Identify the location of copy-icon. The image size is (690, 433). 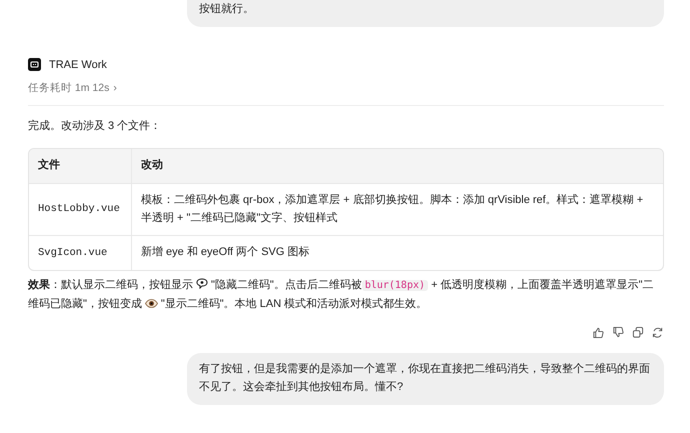
(638, 333).